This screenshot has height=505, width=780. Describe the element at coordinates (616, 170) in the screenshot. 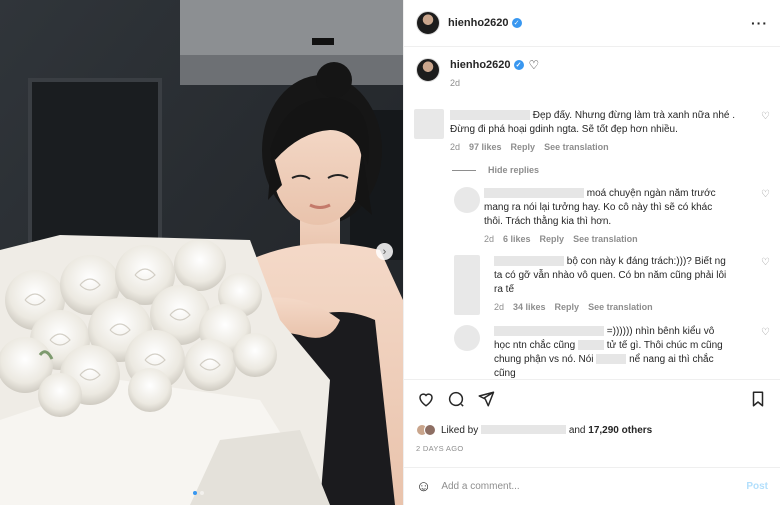

I see `hide-replies-toggle: Hide replies` at that location.